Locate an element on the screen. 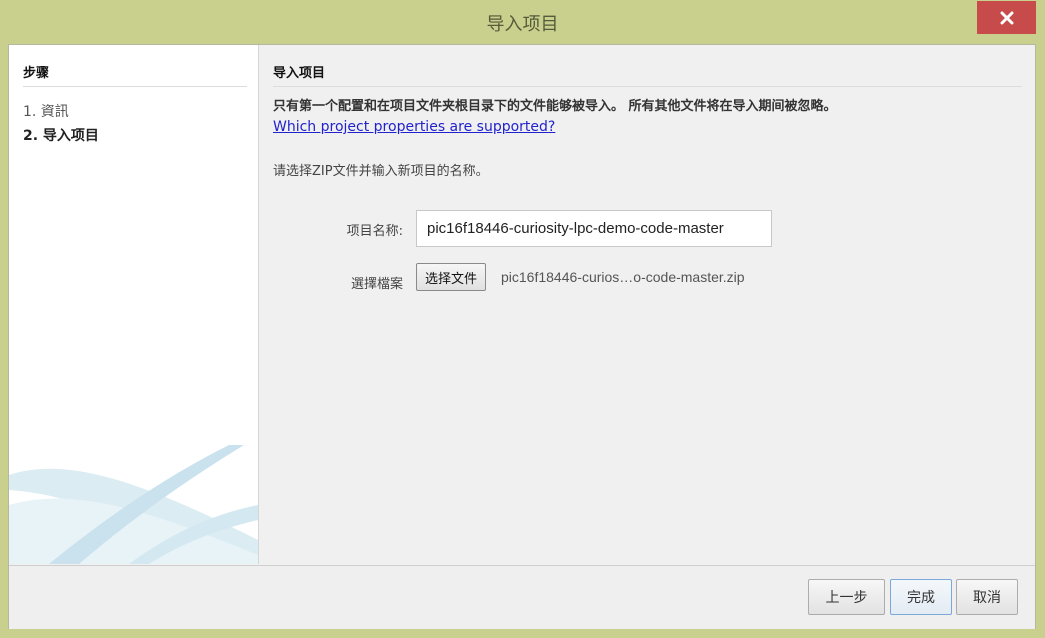  decorative-swoosh is located at coordinates (133, 504).